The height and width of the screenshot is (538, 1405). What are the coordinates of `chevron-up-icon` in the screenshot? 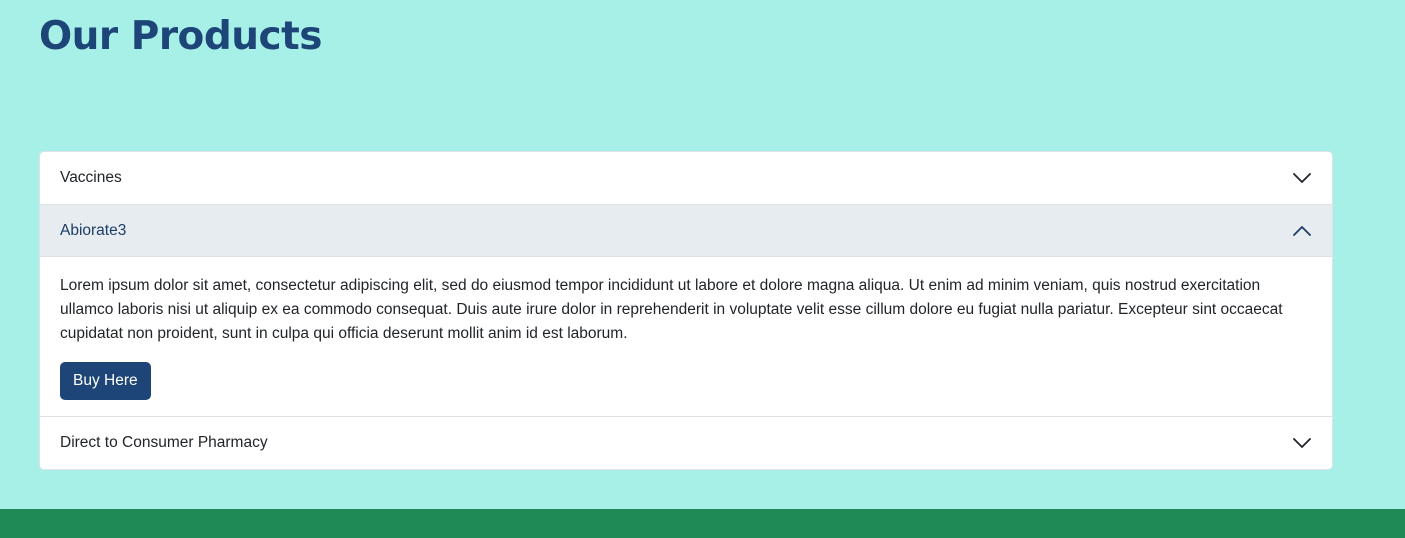 It's located at (1302, 231).